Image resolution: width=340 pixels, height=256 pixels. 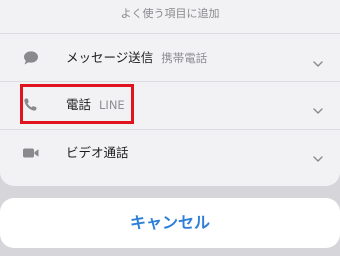 What do you see at coordinates (31, 153) in the screenshot?
I see `video-camera-icon` at bounding box center [31, 153].